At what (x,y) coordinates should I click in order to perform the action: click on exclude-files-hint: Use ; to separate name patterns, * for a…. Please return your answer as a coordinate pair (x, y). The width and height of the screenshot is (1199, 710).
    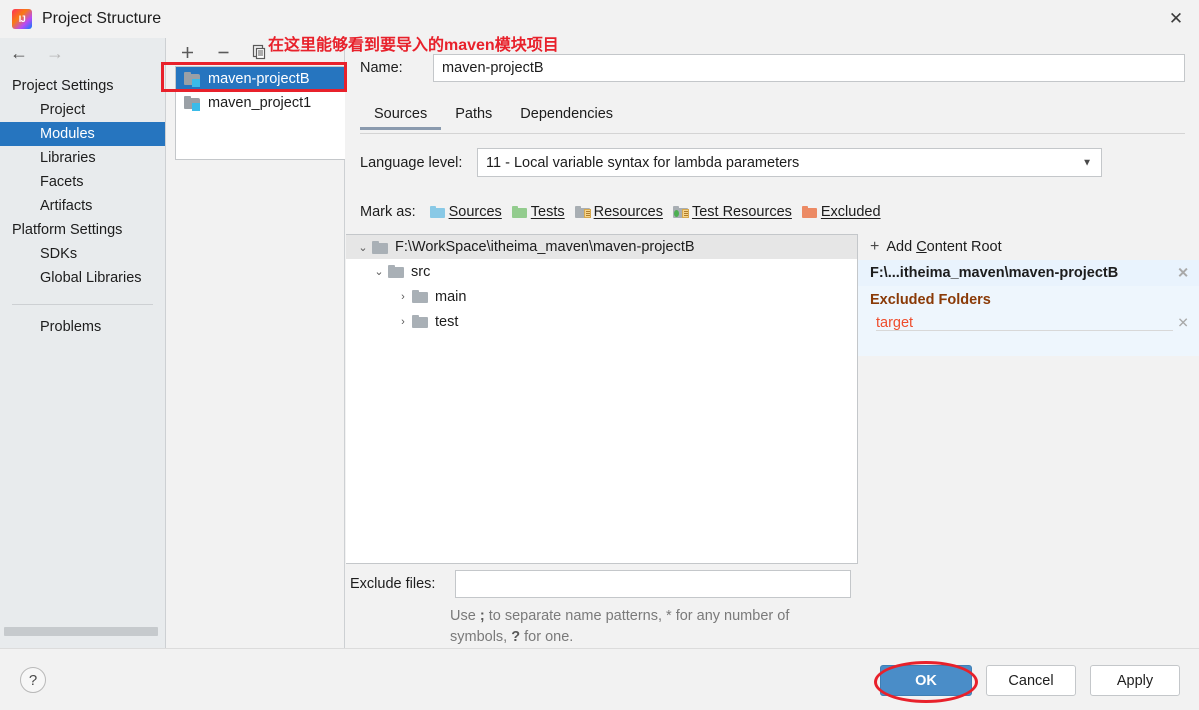
    Looking at the image, I should click on (620, 626).